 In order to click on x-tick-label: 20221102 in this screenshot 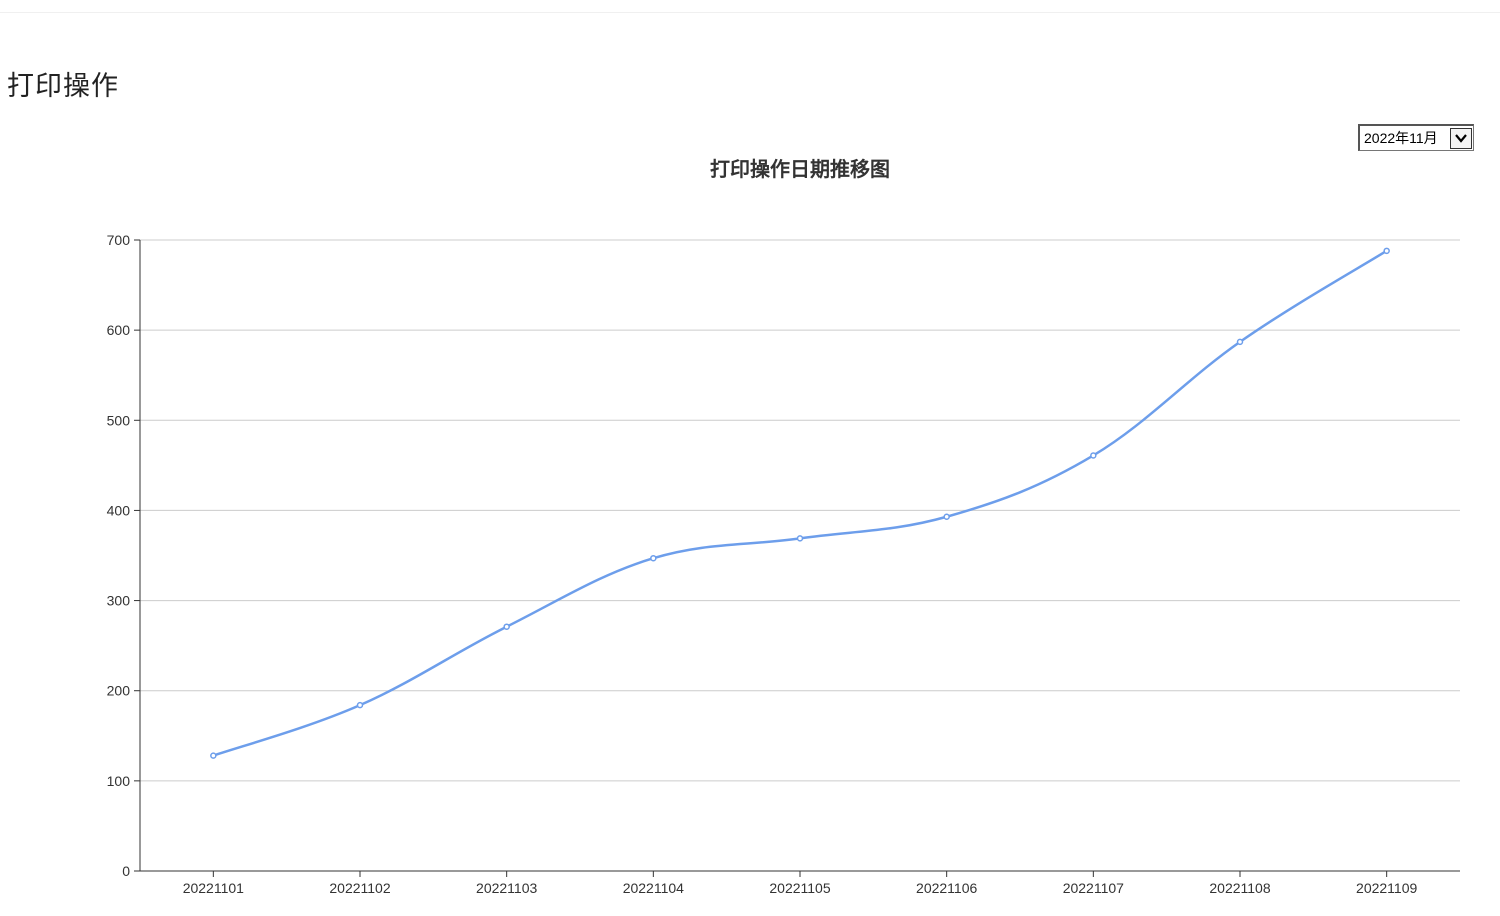, I will do `click(359, 888)`.